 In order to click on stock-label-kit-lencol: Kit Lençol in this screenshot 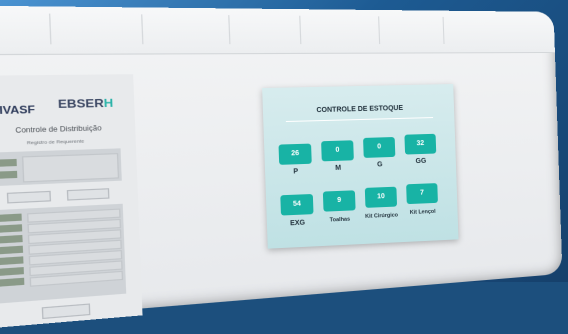, I will do `click(422, 212)`.